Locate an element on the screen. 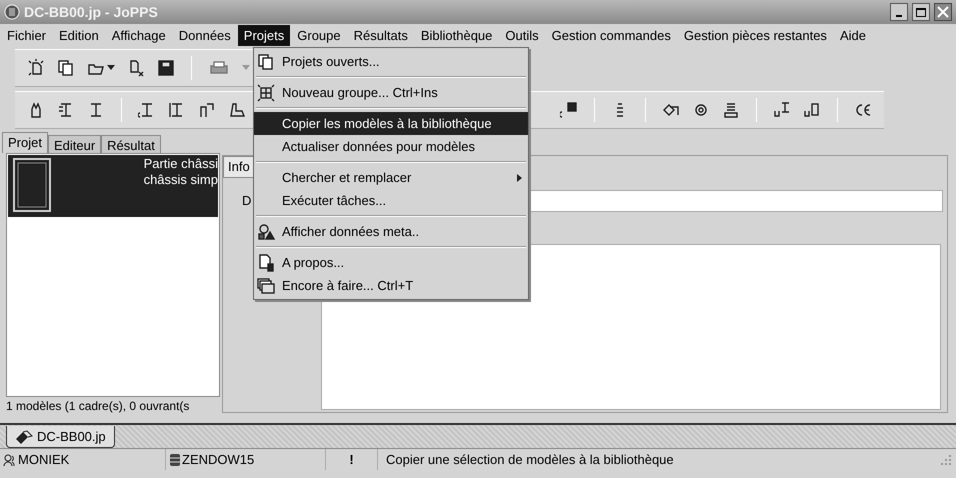 The image size is (956, 478). menu-item: Aide is located at coordinates (853, 35).